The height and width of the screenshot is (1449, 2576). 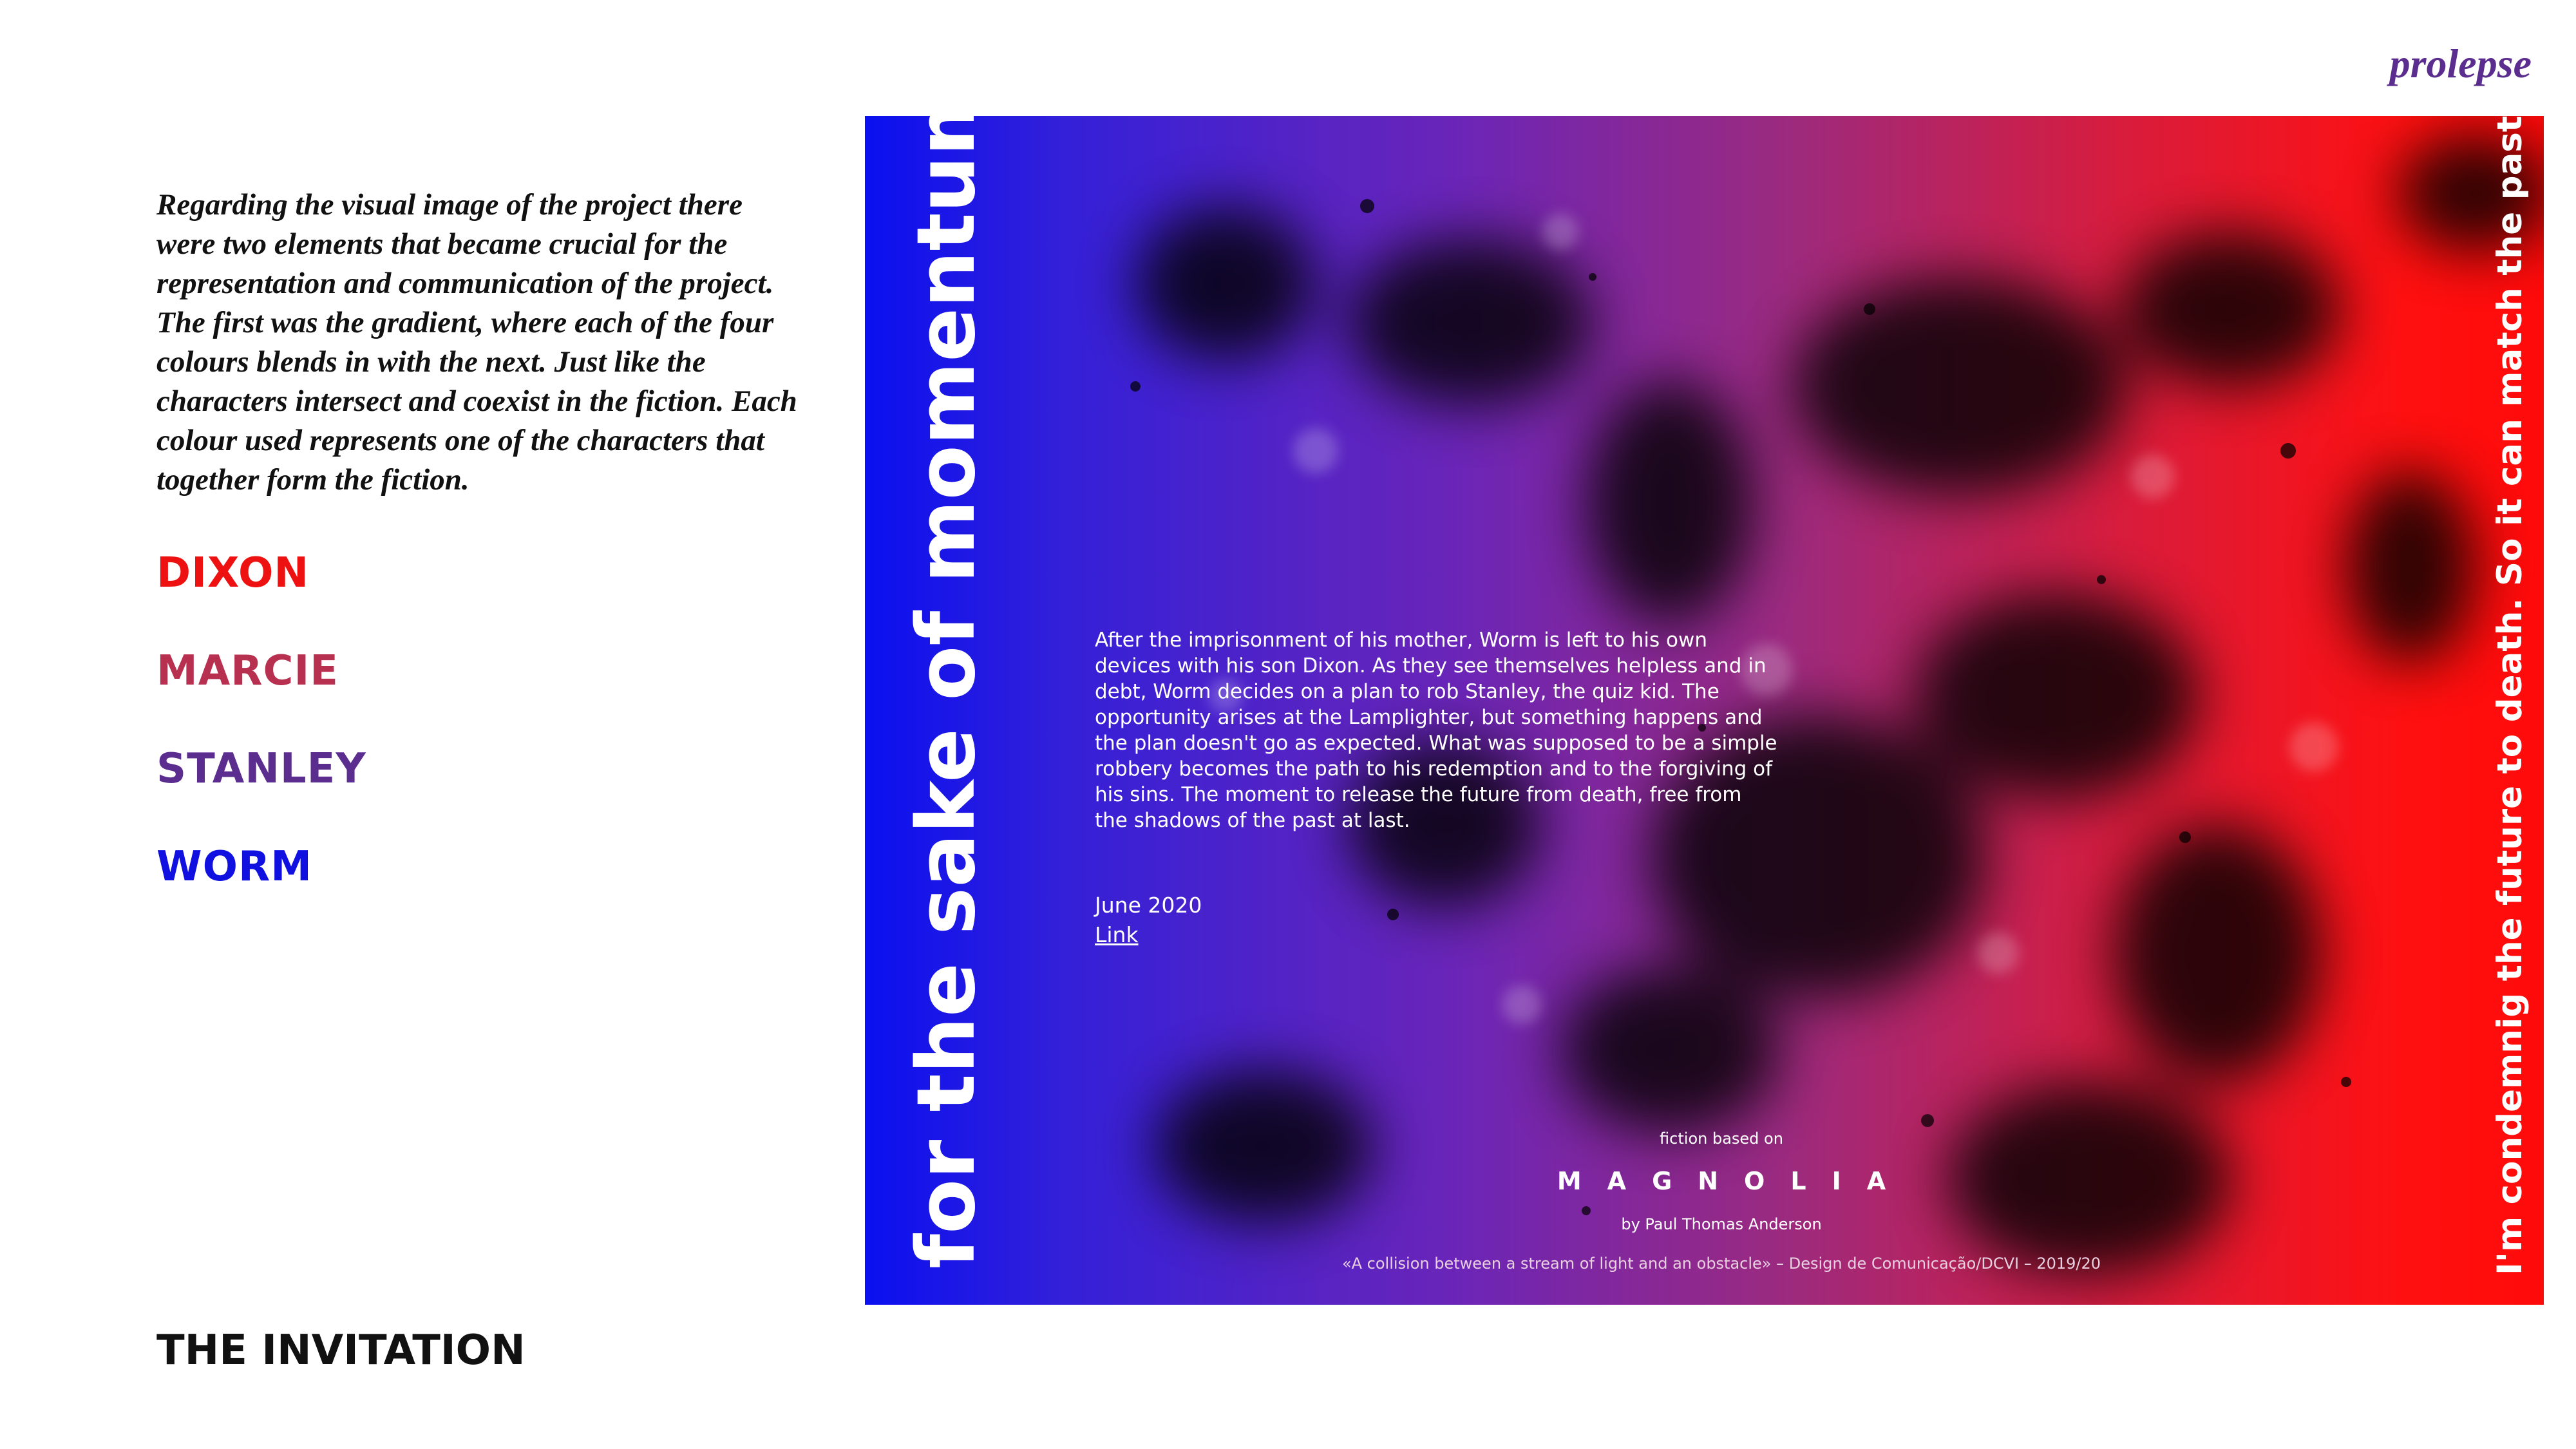 What do you see at coordinates (261, 769) in the screenshot?
I see `character-stanley: STANLEY` at bounding box center [261, 769].